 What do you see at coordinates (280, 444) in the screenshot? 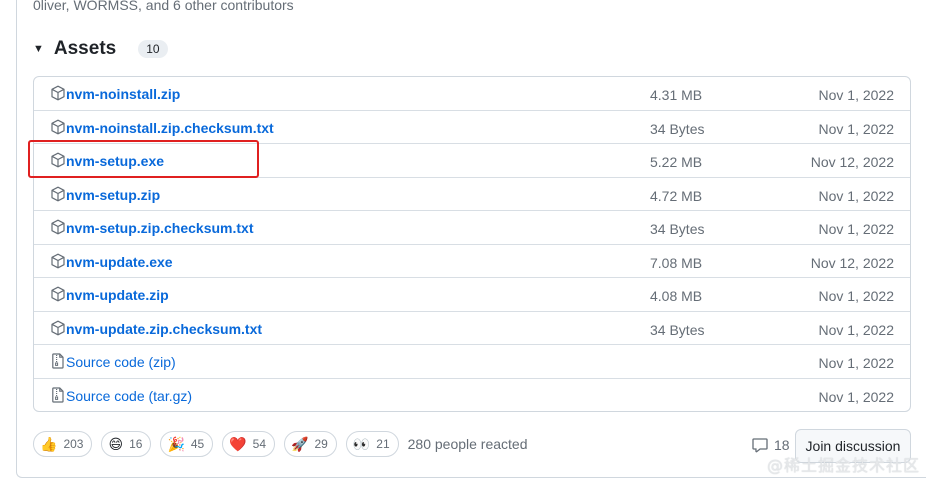
I see `reactions-bar: 👍 203 😄 16 🎉 45 ❤️ 54 🚀 29 👀 21 280 people reacted` at bounding box center [280, 444].